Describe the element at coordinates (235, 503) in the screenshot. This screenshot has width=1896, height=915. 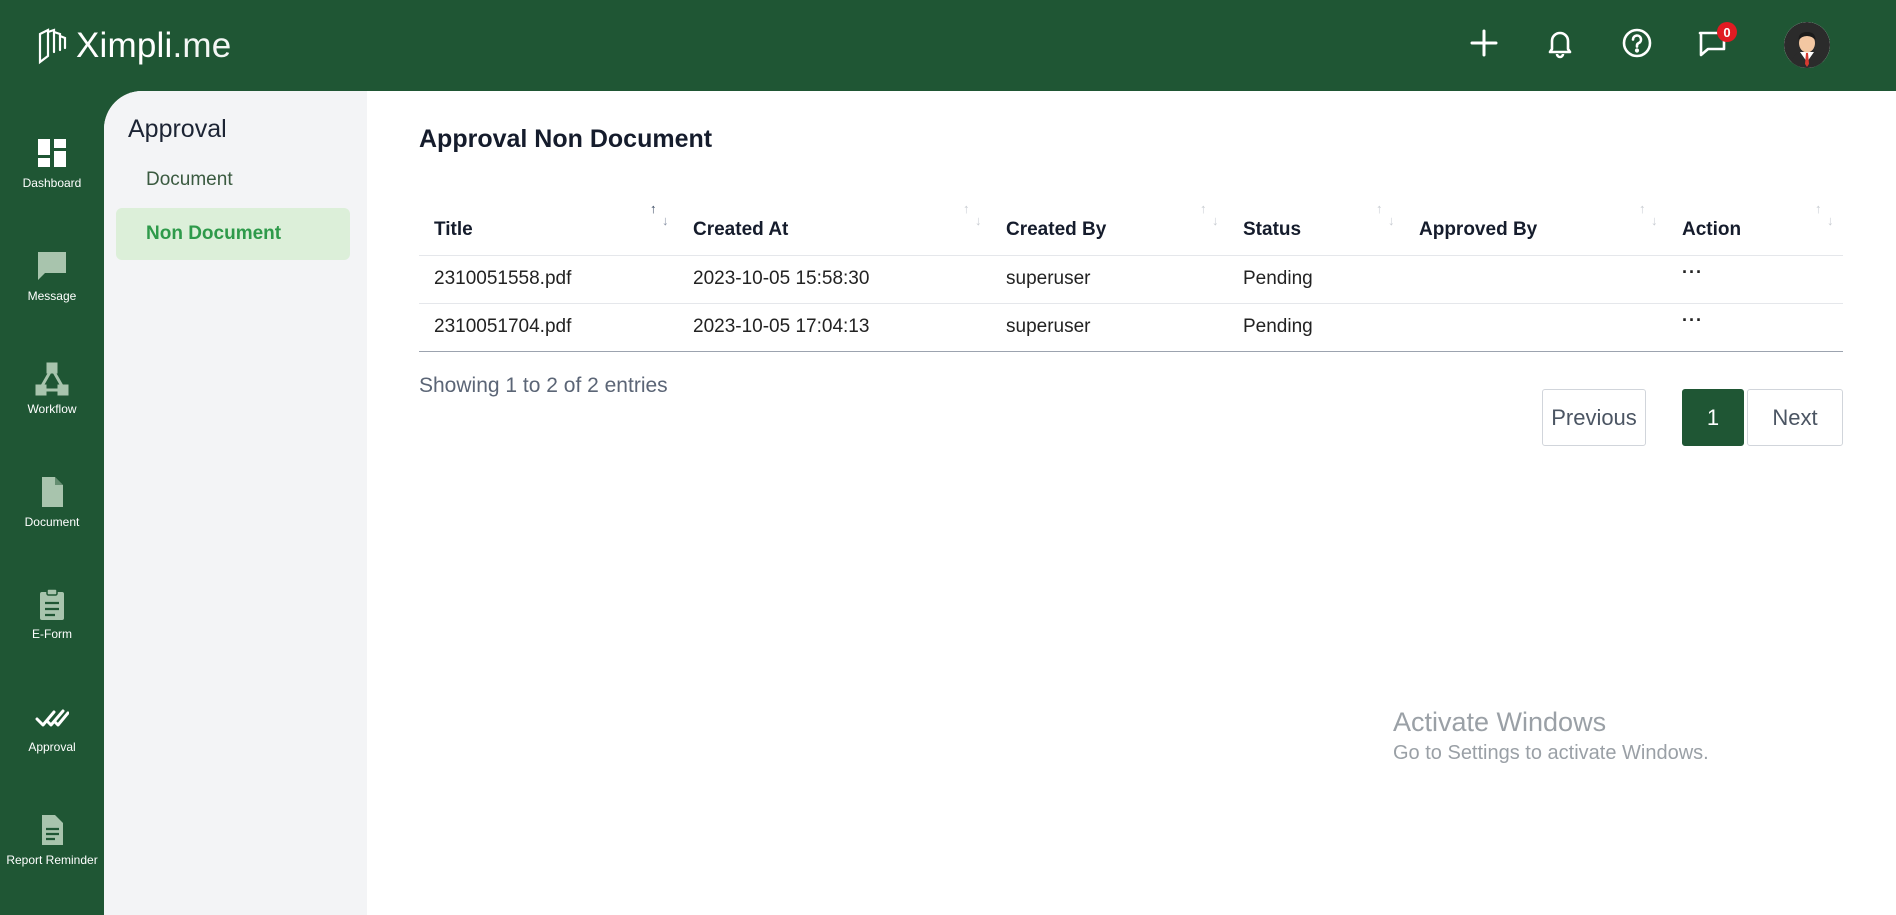
I see `approval-subnav: Approval Document Non Document` at that location.